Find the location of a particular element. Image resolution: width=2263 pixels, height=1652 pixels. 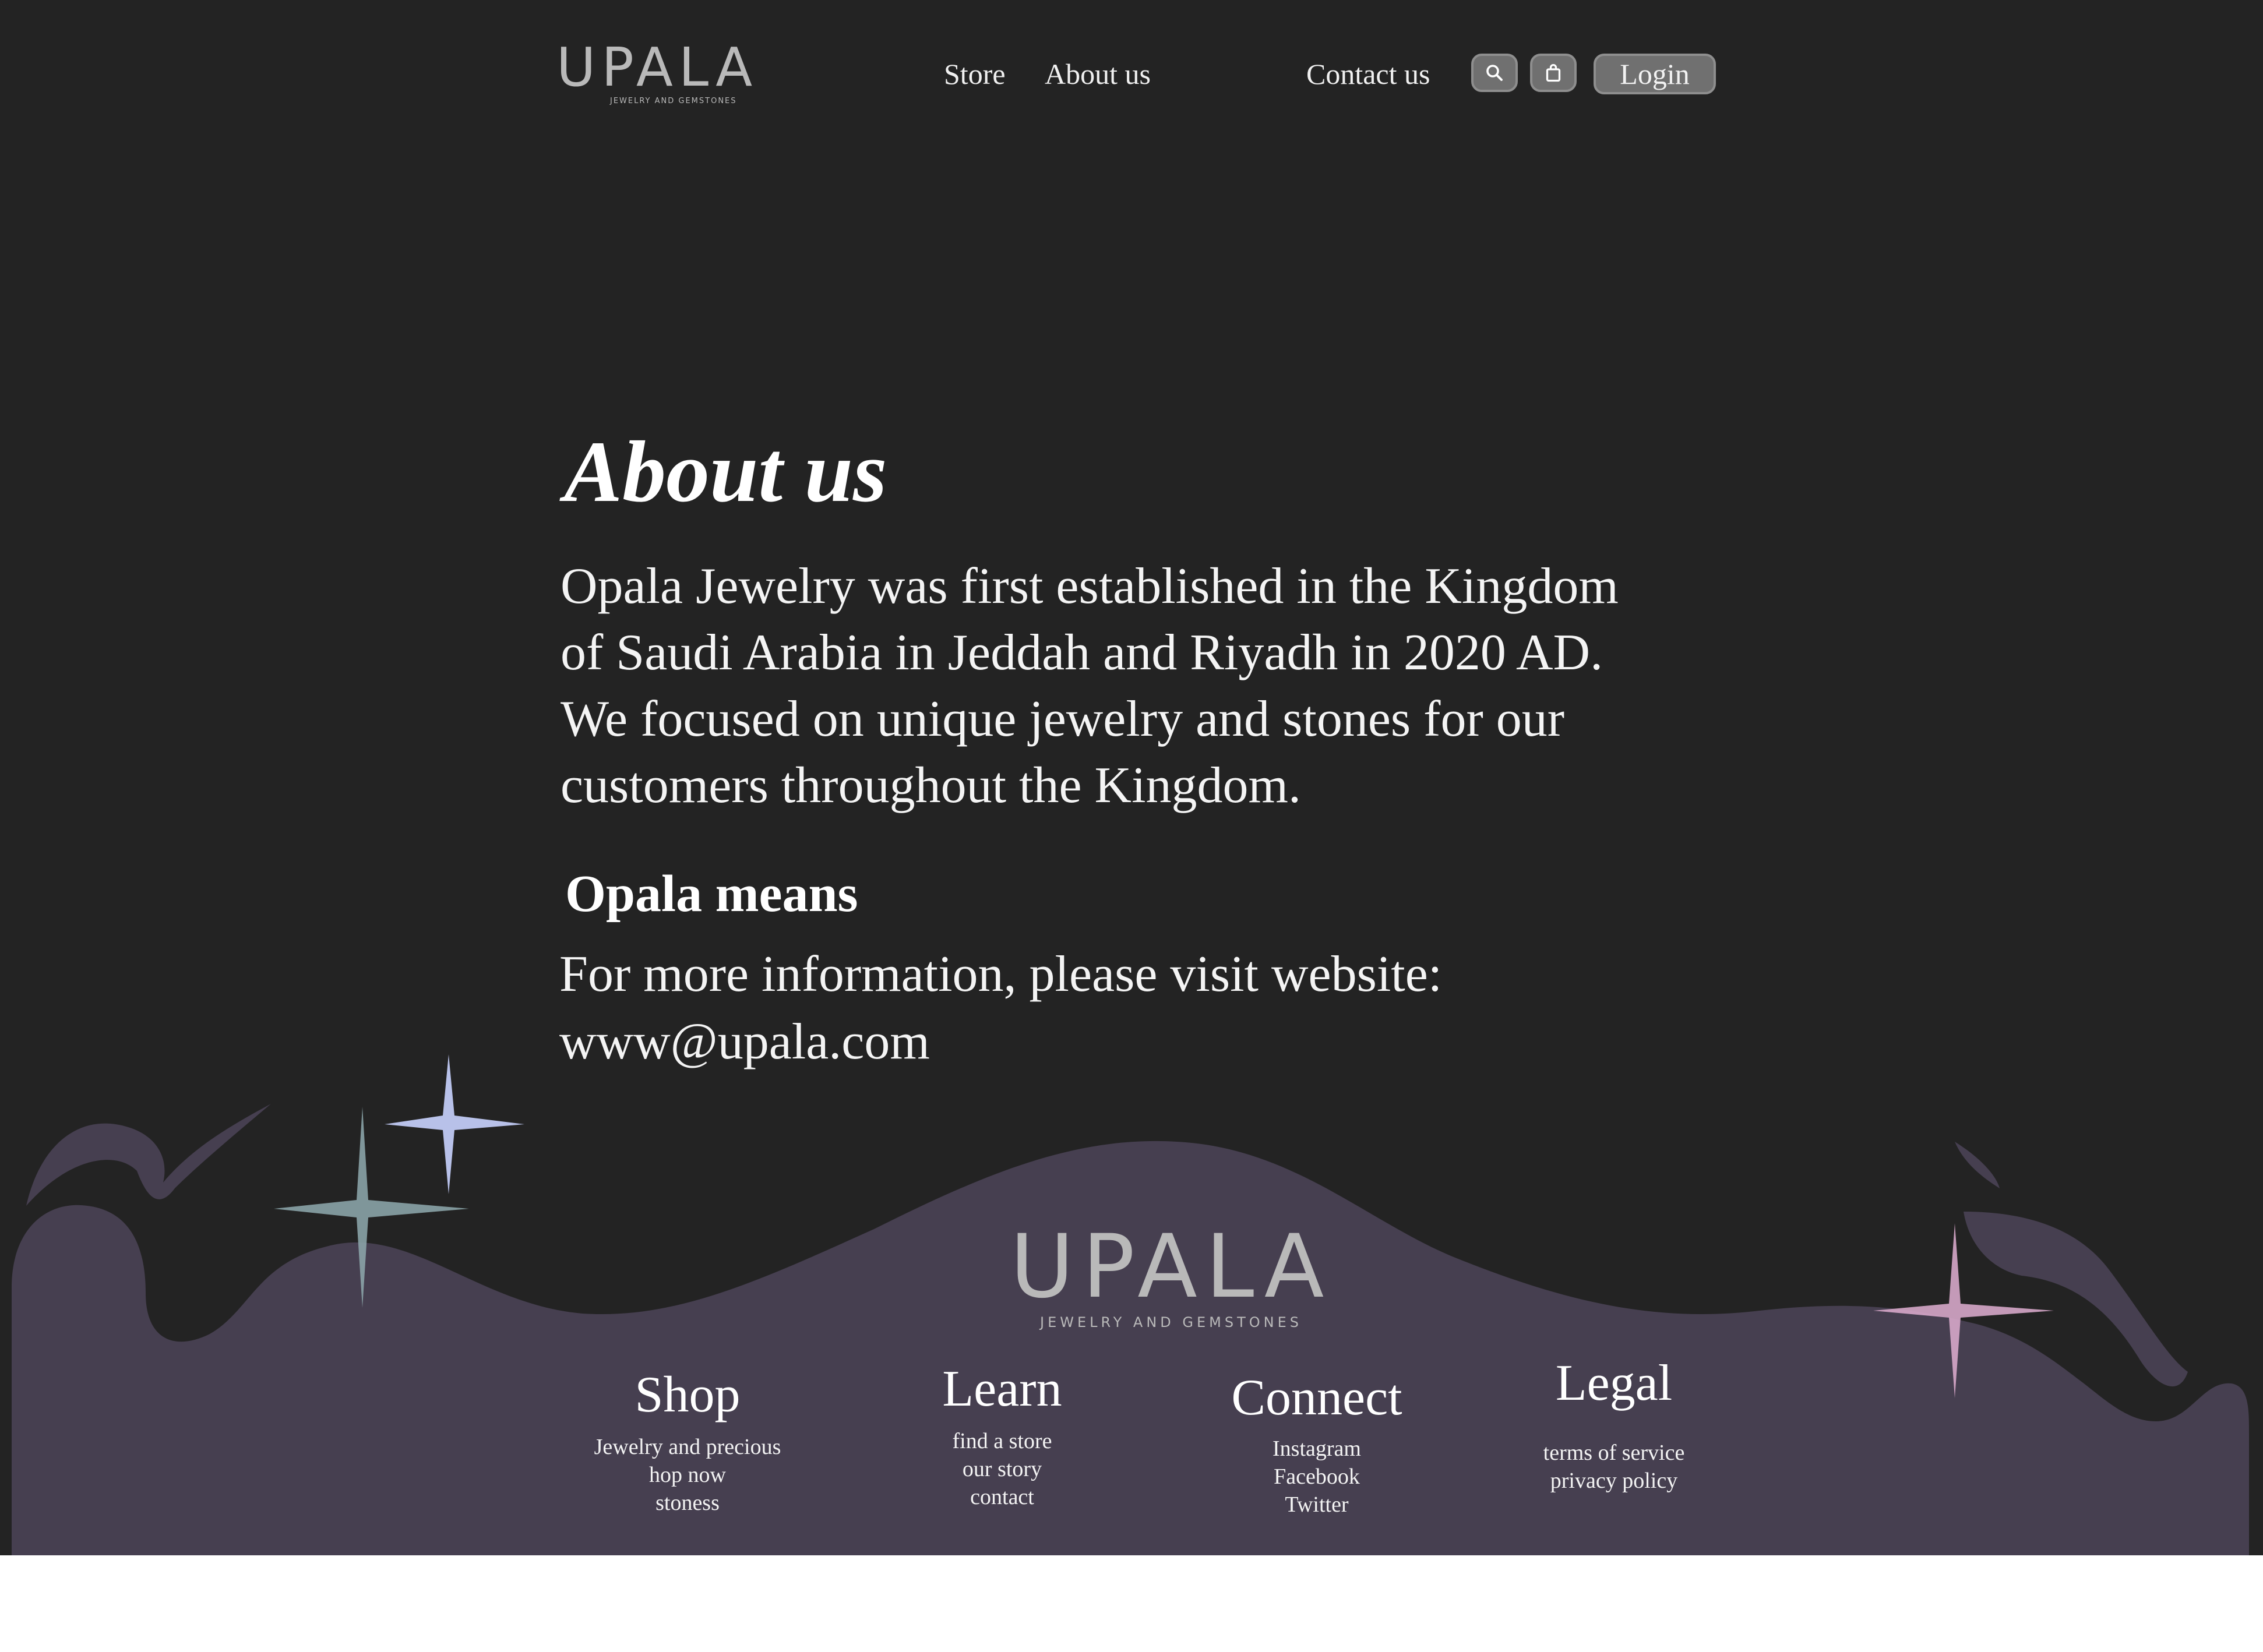

nav-about: About us is located at coordinates (1098, 74).